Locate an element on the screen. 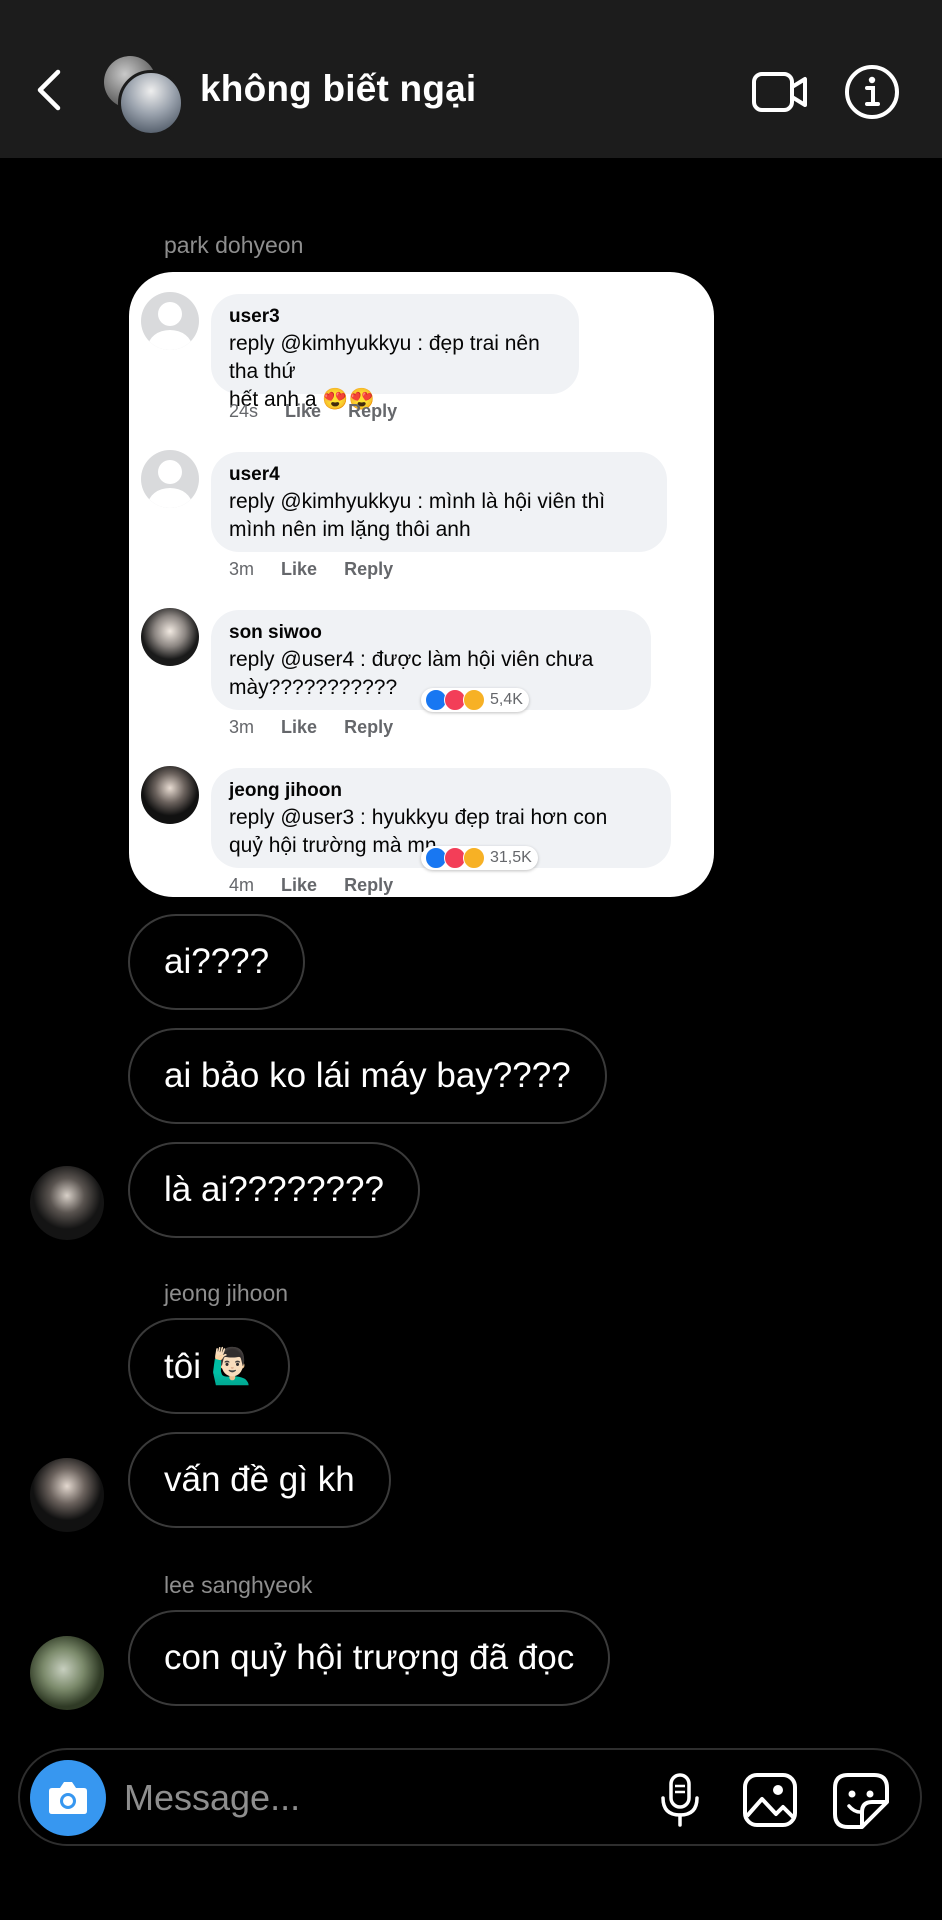 The image size is (942, 1920). comment-author: user3 is located at coordinates (254, 316).